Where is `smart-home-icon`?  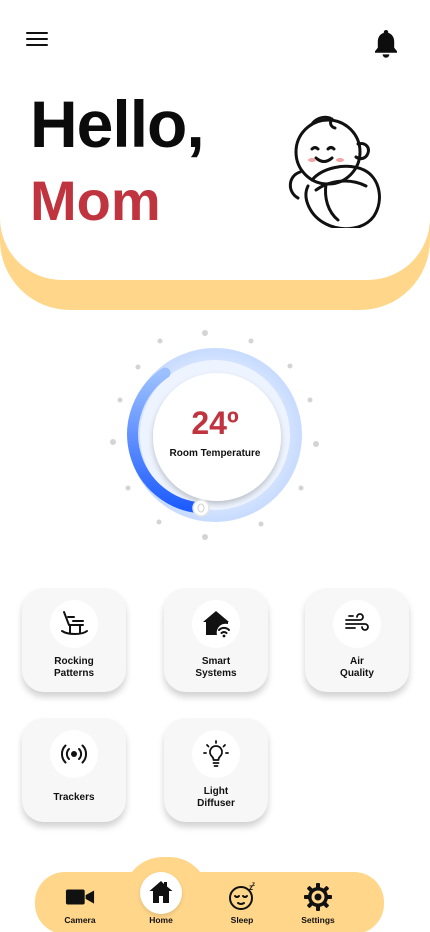
smart-home-icon is located at coordinates (216, 624).